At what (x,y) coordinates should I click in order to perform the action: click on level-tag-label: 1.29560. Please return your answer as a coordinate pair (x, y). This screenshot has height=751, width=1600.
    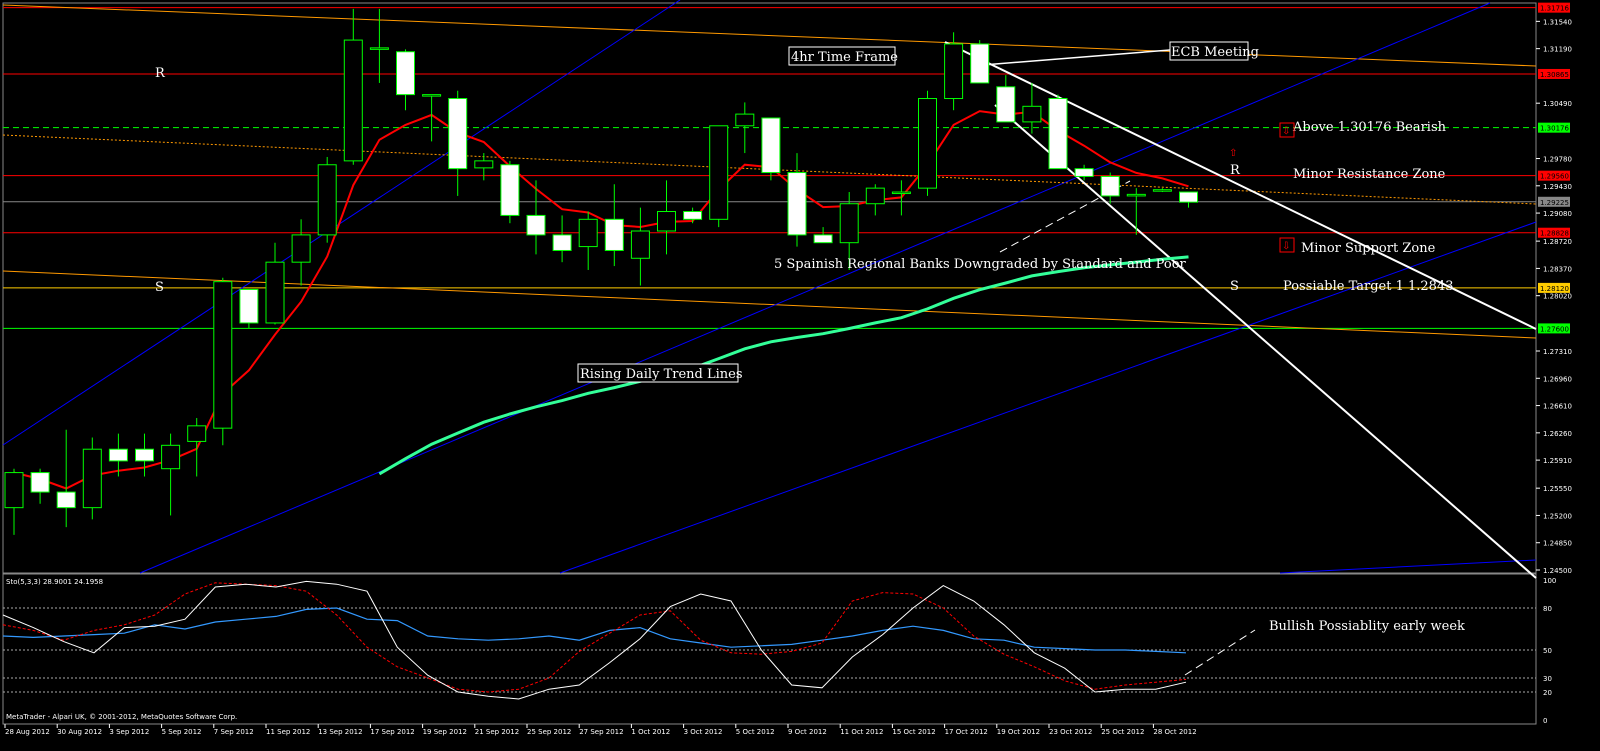
    Looking at the image, I should click on (1554, 177).